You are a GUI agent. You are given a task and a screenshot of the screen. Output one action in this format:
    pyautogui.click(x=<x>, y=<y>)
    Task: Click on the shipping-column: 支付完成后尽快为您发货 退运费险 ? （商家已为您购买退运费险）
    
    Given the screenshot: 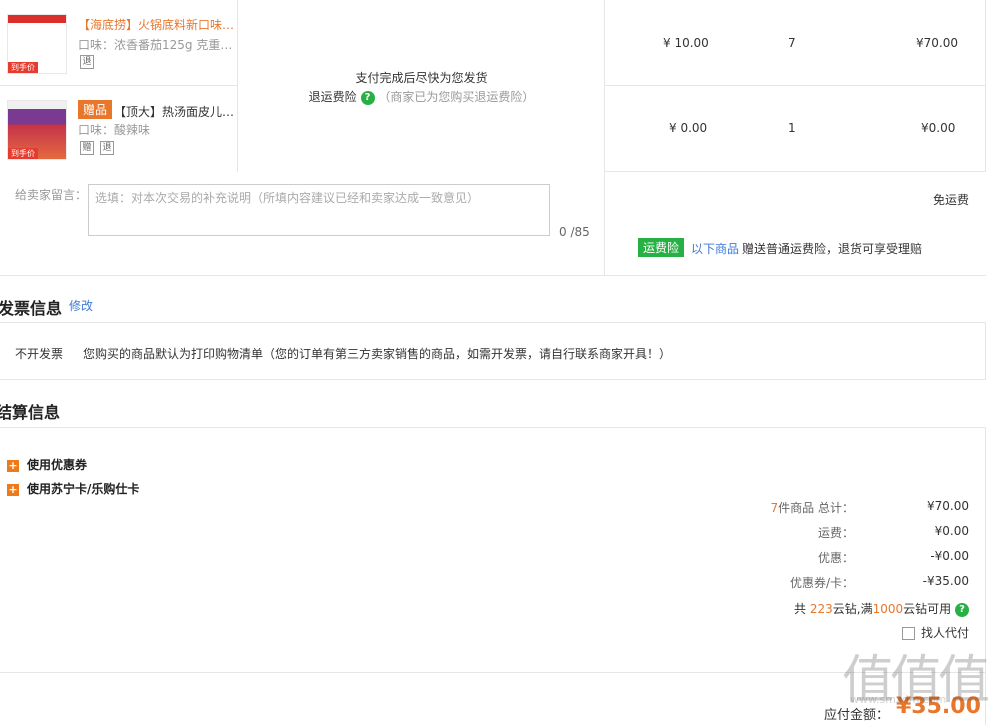 What is the action you would take?
    pyautogui.click(x=421, y=86)
    